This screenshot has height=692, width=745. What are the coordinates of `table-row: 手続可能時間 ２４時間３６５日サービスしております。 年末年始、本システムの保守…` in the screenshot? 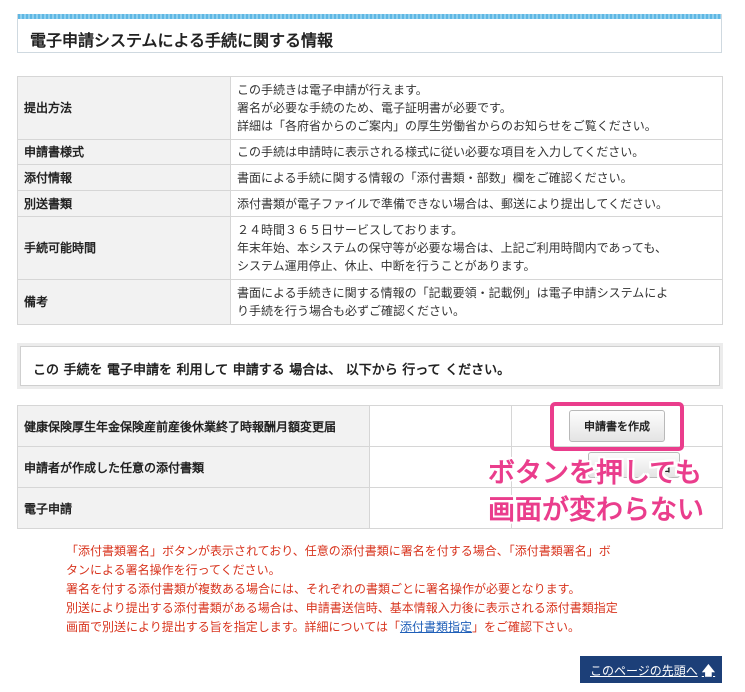 It's located at (370, 248).